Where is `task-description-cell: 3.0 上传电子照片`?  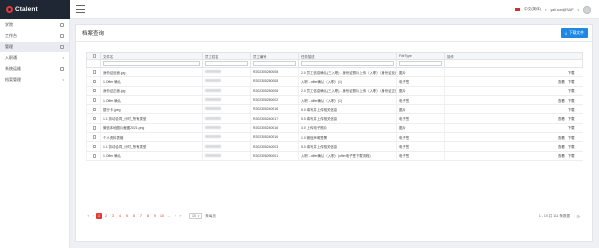 task-description-cell: 3.0 上传电子照片 is located at coordinates (347, 128).